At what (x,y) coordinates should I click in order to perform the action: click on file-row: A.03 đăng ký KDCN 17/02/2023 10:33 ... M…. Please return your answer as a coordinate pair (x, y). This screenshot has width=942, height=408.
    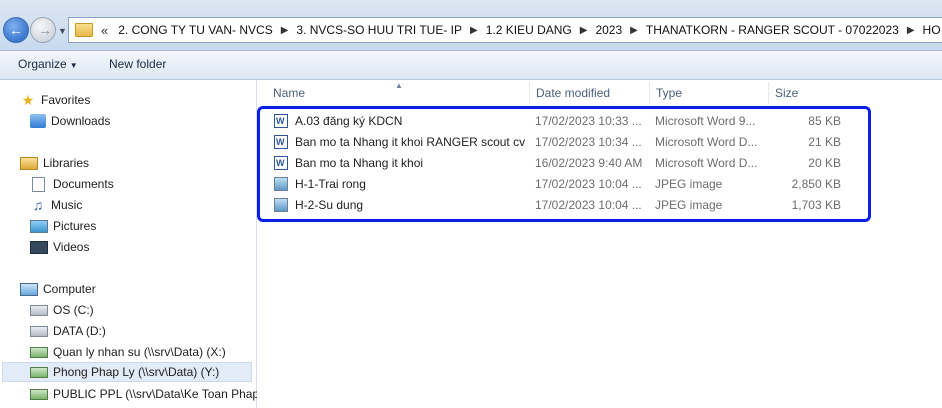
    Looking at the image, I should click on (563, 121).